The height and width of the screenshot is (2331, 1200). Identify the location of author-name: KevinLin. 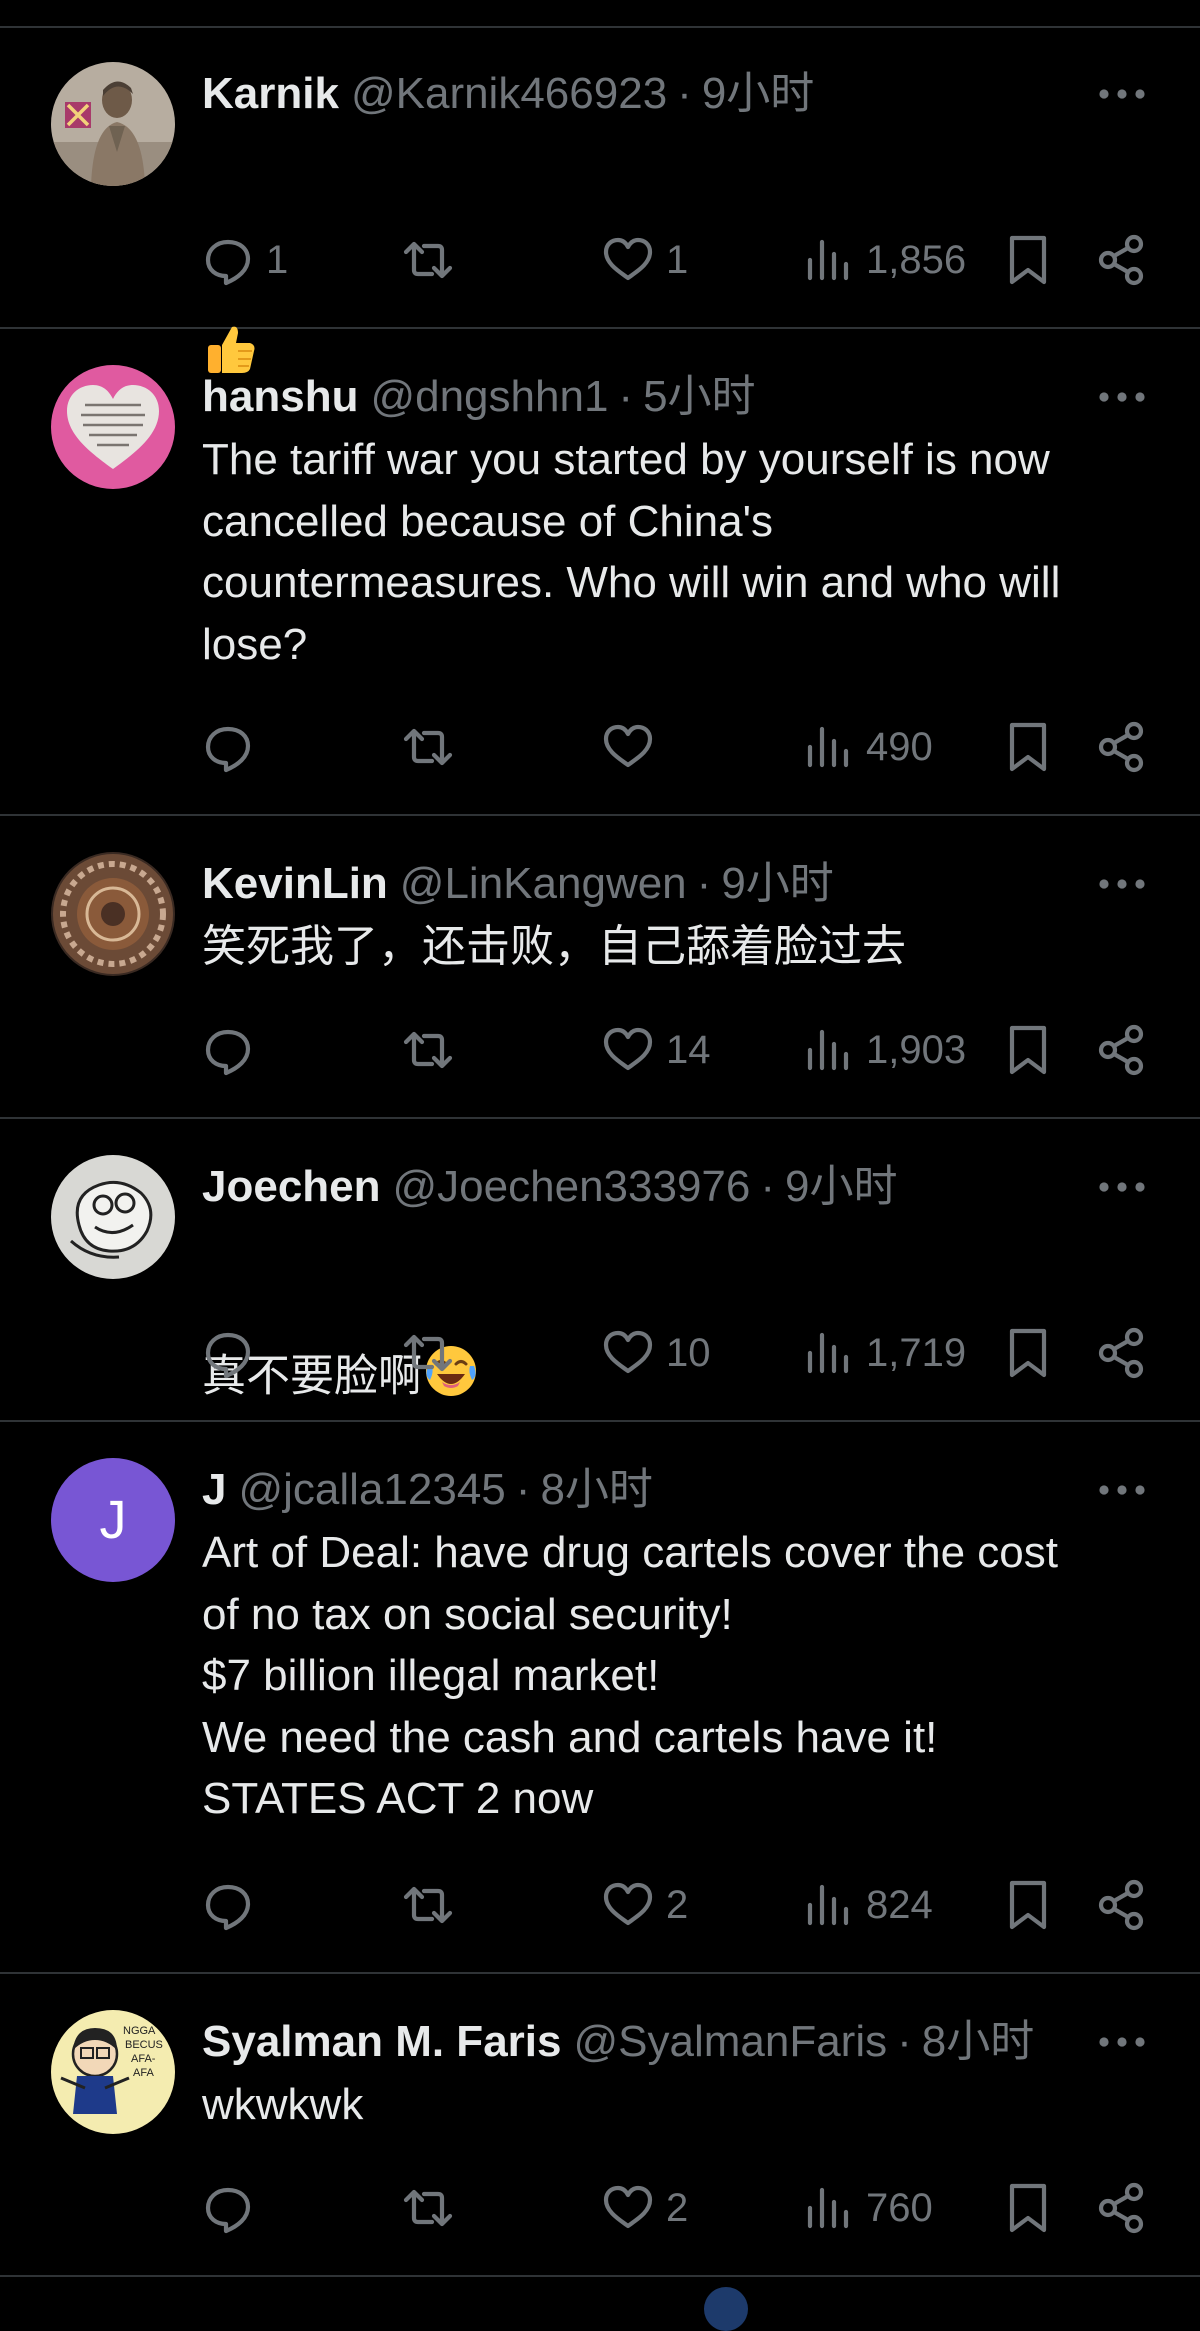
(295, 884).